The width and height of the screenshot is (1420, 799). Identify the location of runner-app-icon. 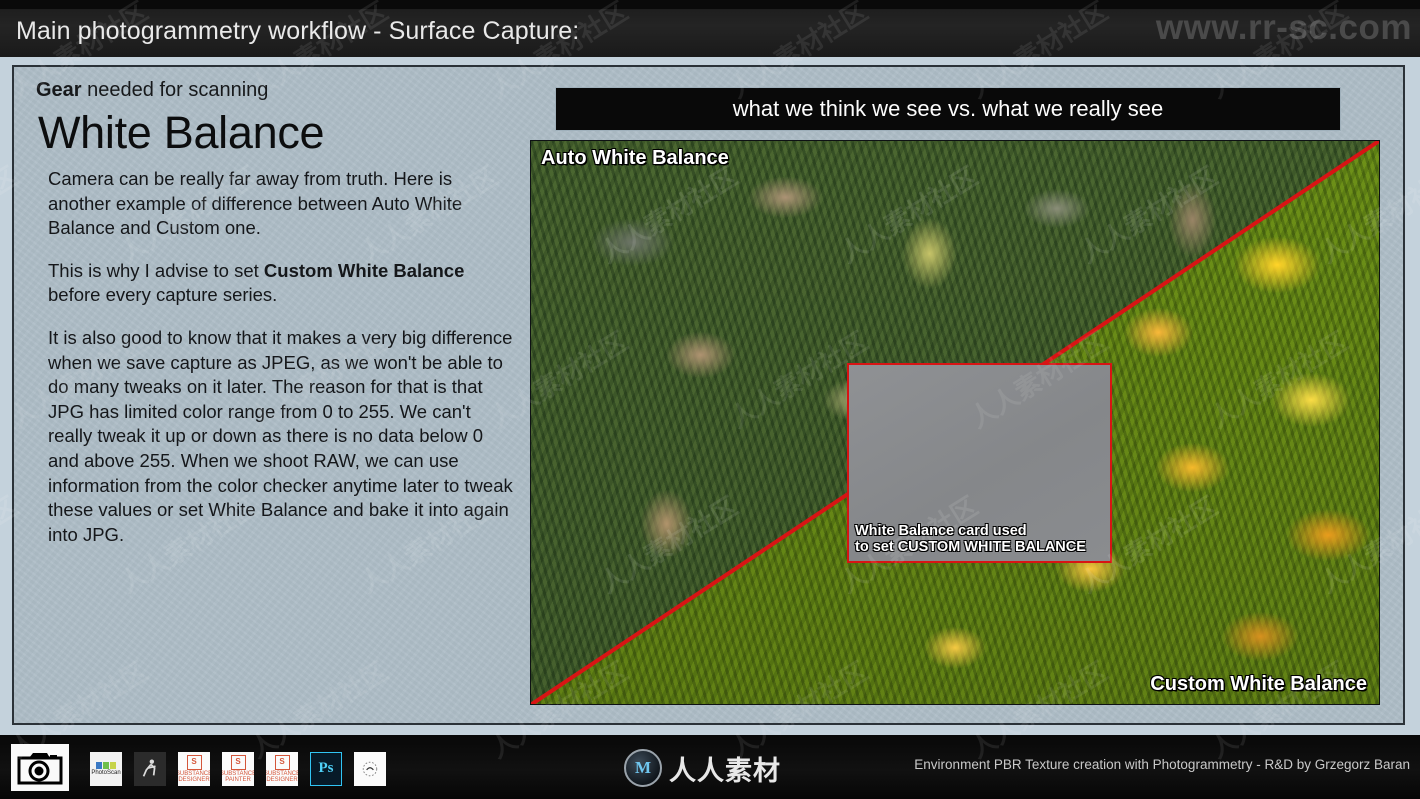
(150, 769).